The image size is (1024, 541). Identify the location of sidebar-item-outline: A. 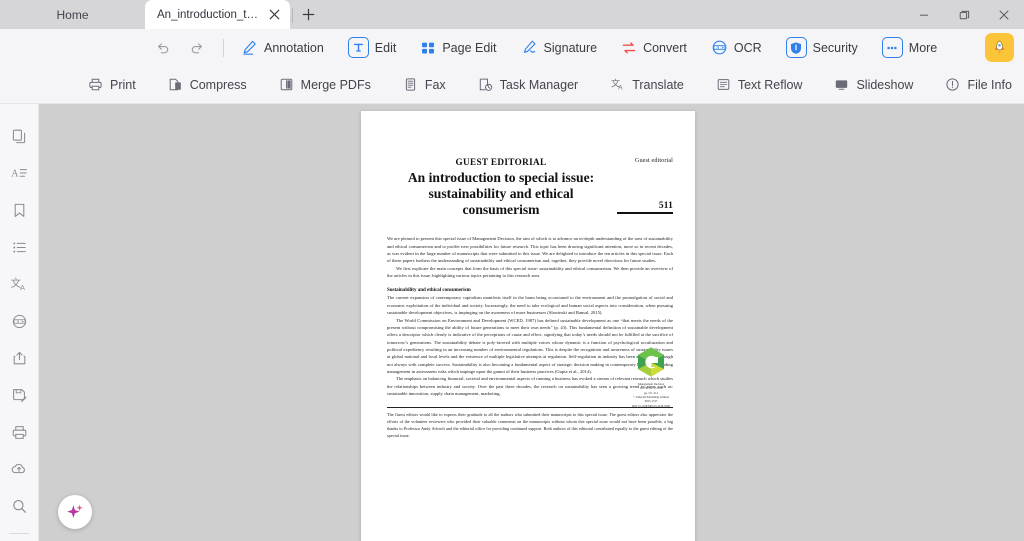
(19, 173).